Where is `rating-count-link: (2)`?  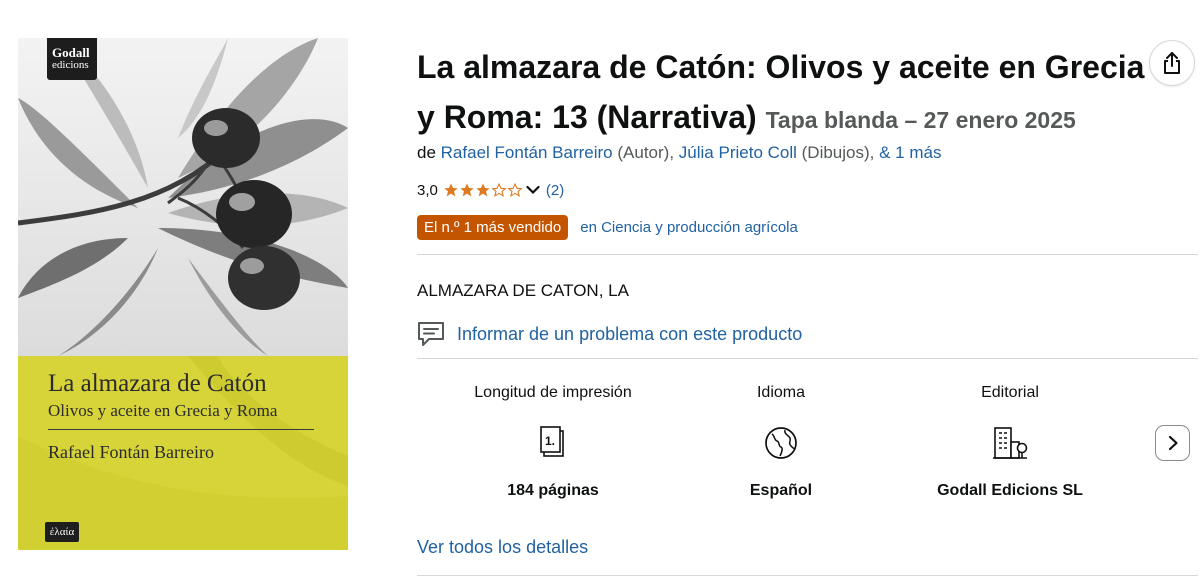
rating-count-link: (2) is located at coordinates (555, 190).